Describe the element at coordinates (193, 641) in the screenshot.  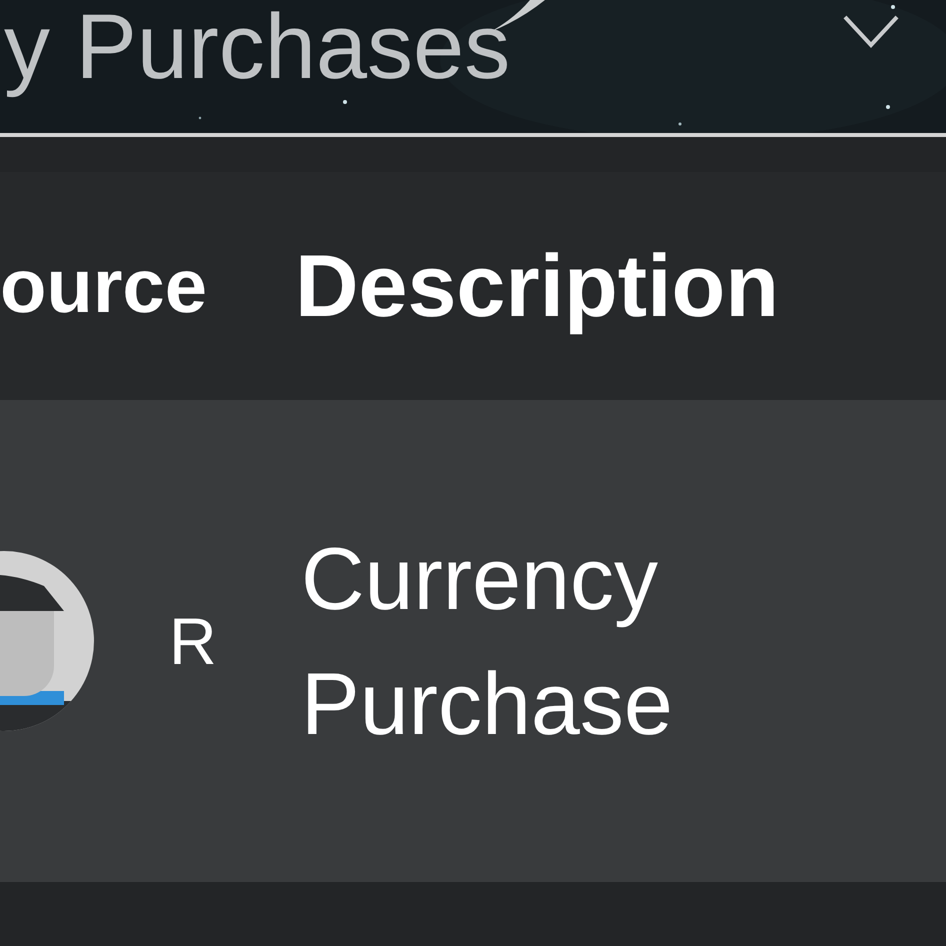
I see `source-name: R` at that location.